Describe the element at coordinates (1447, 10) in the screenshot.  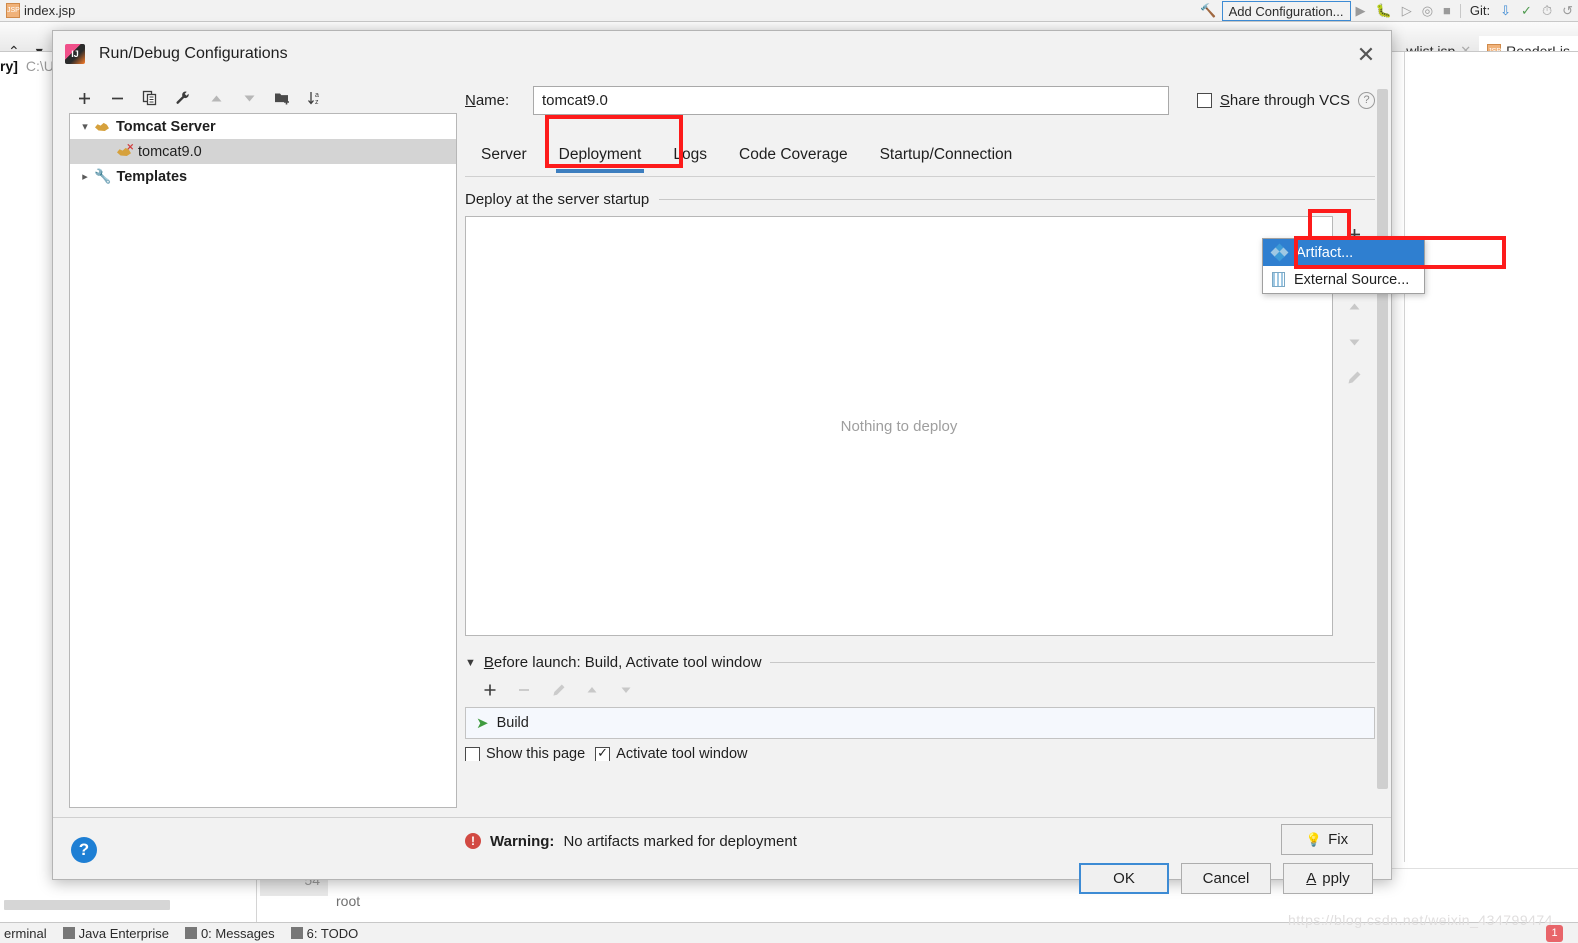
I see `stop-icon: ■` at that location.